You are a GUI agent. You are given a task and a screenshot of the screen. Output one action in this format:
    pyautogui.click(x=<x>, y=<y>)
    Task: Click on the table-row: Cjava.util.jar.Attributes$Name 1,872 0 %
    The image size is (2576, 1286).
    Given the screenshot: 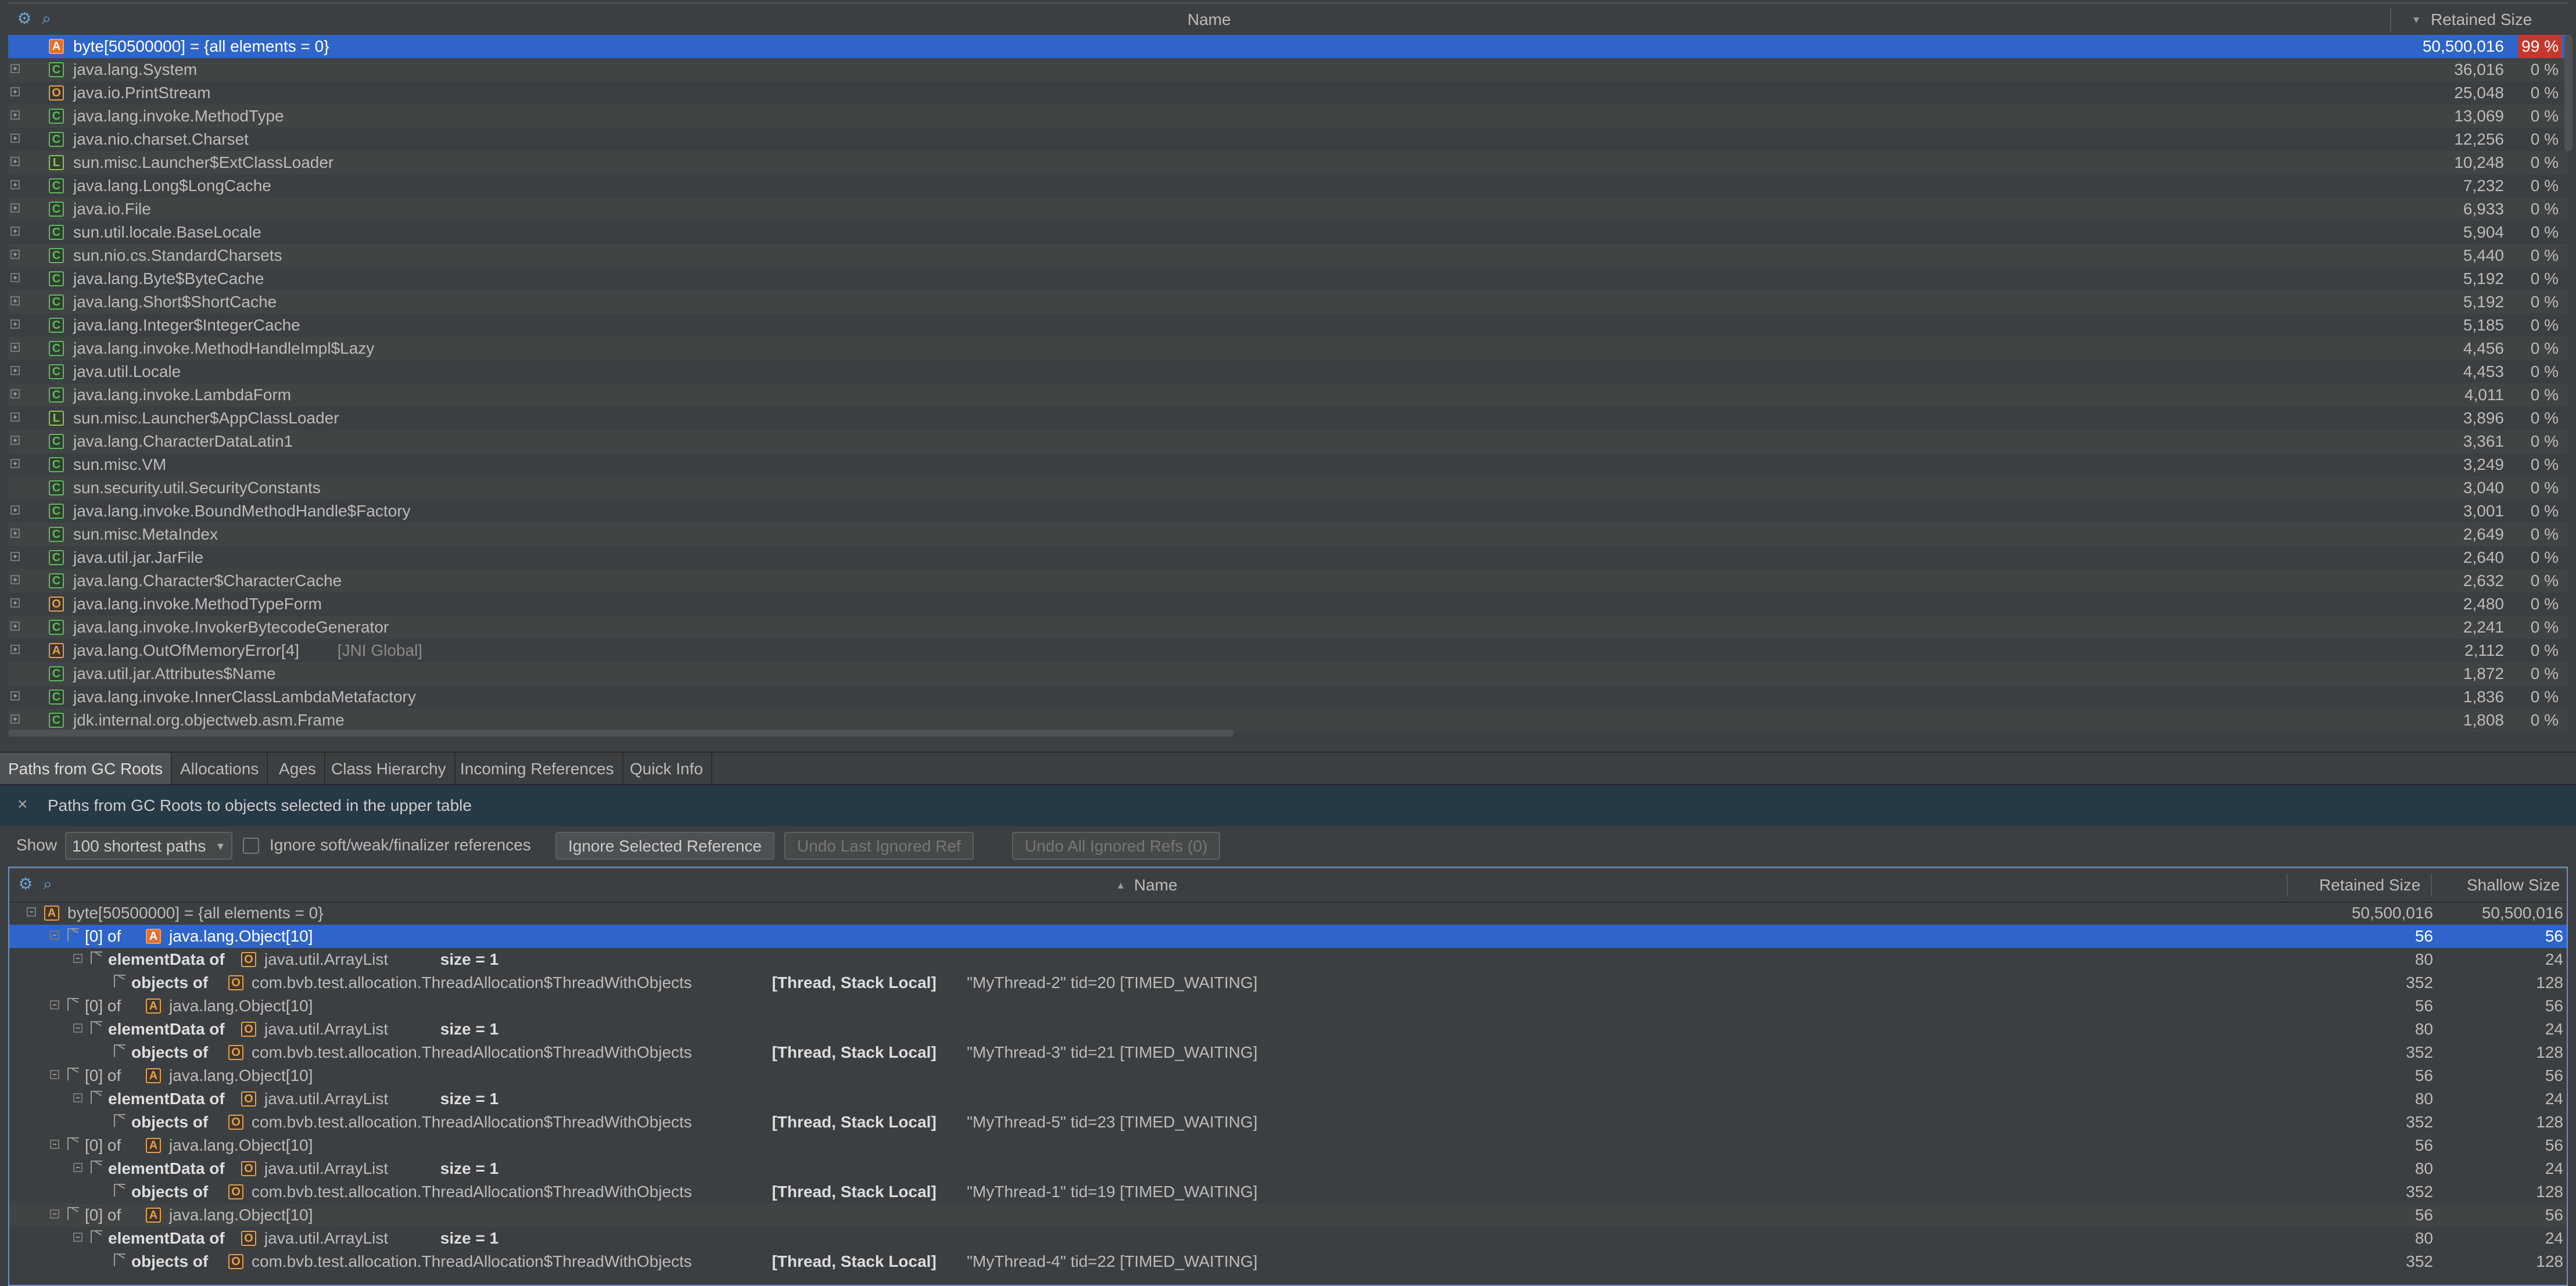 What is the action you would take?
    pyautogui.click(x=1288, y=673)
    